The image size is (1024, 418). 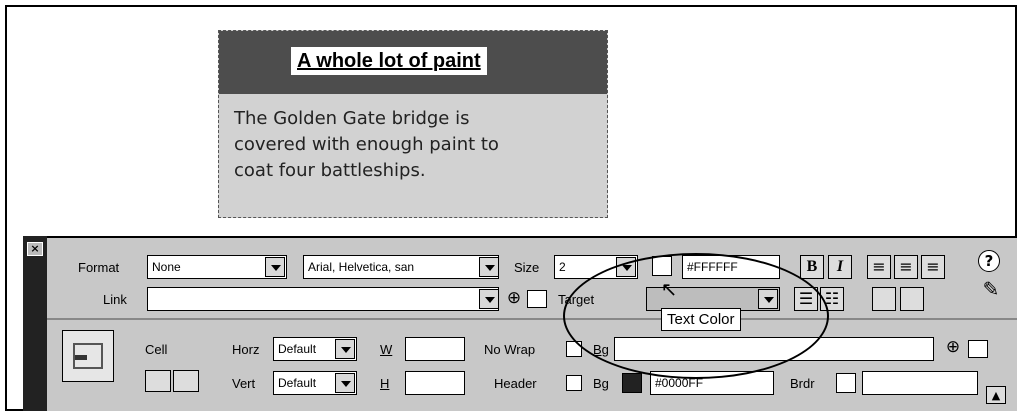 I want to click on table-title: A whole lot of paint, so click(x=389, y=61).